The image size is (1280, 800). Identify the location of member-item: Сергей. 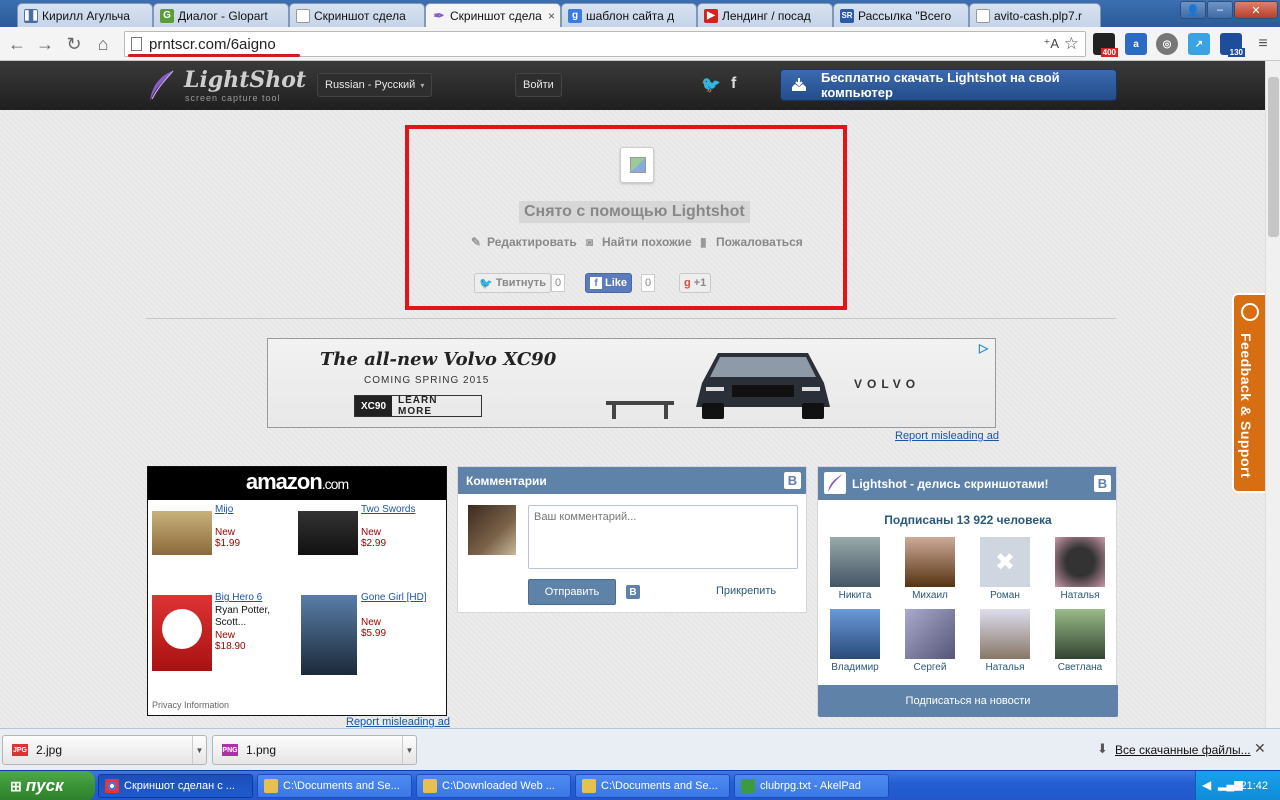
(930, 641).